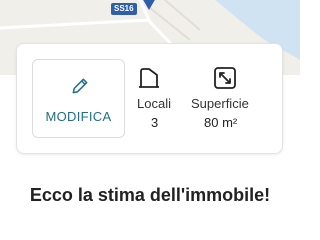 This screenshot has width=320, height=240. Describe the element at coordinates (78, 98) in the screenshot. I see `edit-button: MODIFICA` at that location.